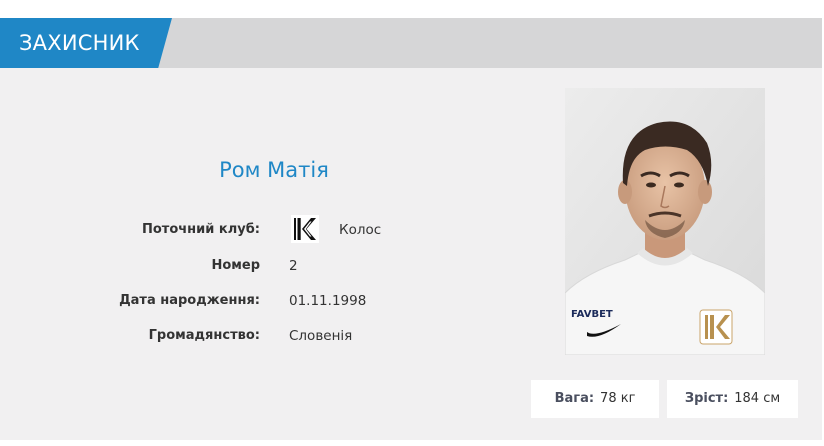 This screenshot has height=446, width=824. I want to click on player-photo: FAVBET, so click(665, 221).